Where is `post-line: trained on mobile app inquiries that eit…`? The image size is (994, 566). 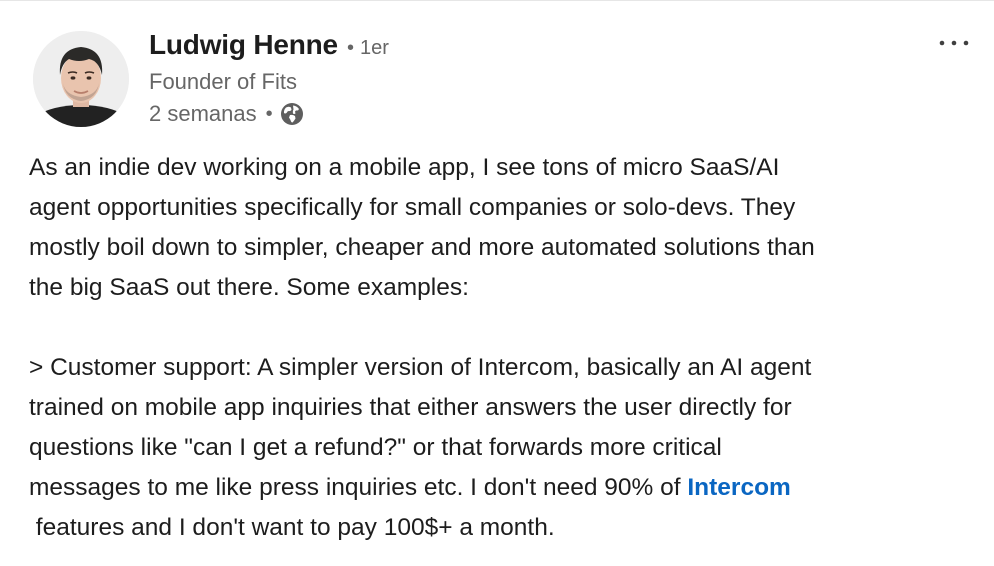 post-line: trained on mobile app inquiries that eit… is located at coordinates (410, 407).